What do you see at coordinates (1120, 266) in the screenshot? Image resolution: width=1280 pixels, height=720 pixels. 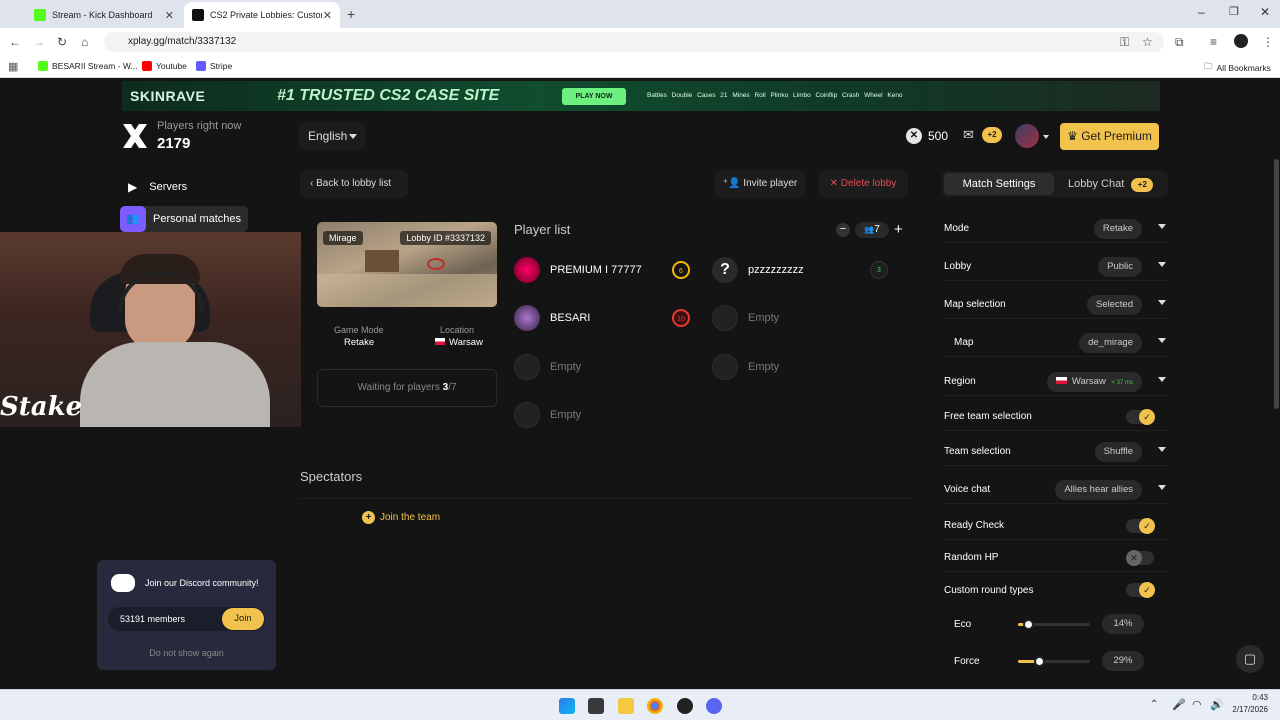 I see `setting-value: Public` at bounding box center [1120, 266].